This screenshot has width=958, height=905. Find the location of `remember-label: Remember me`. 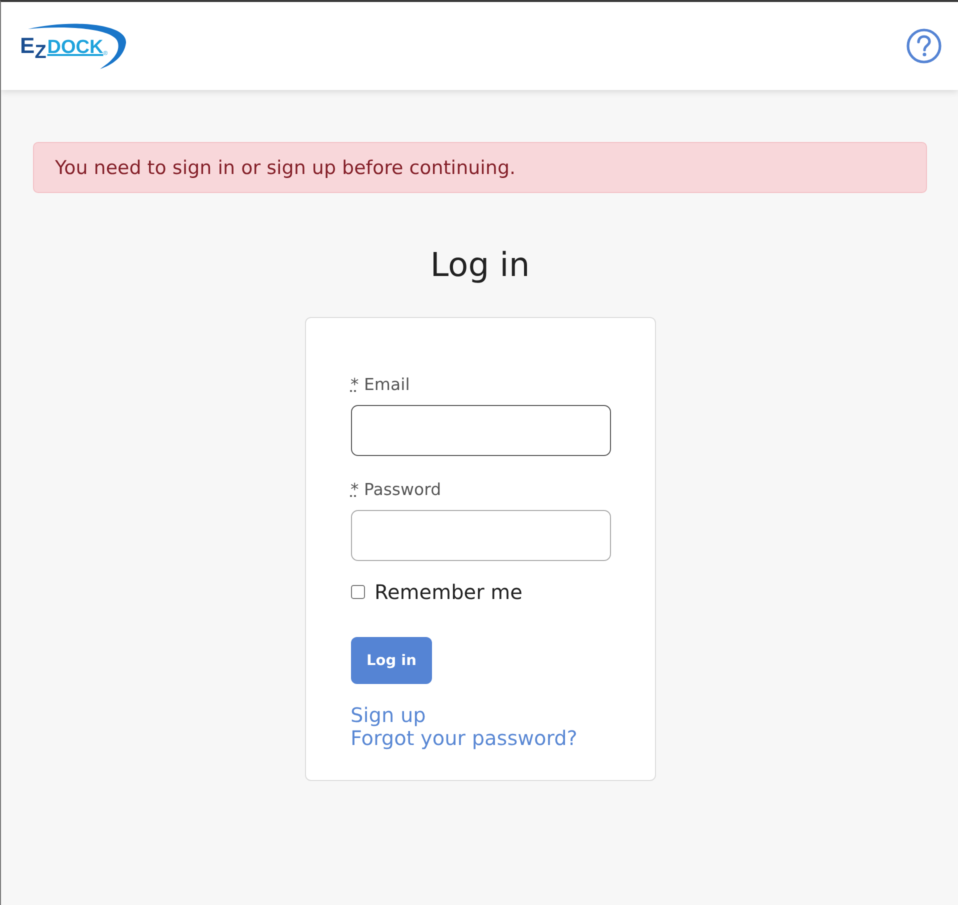

remember-label: Remember me is located at coordinates (448, 592).